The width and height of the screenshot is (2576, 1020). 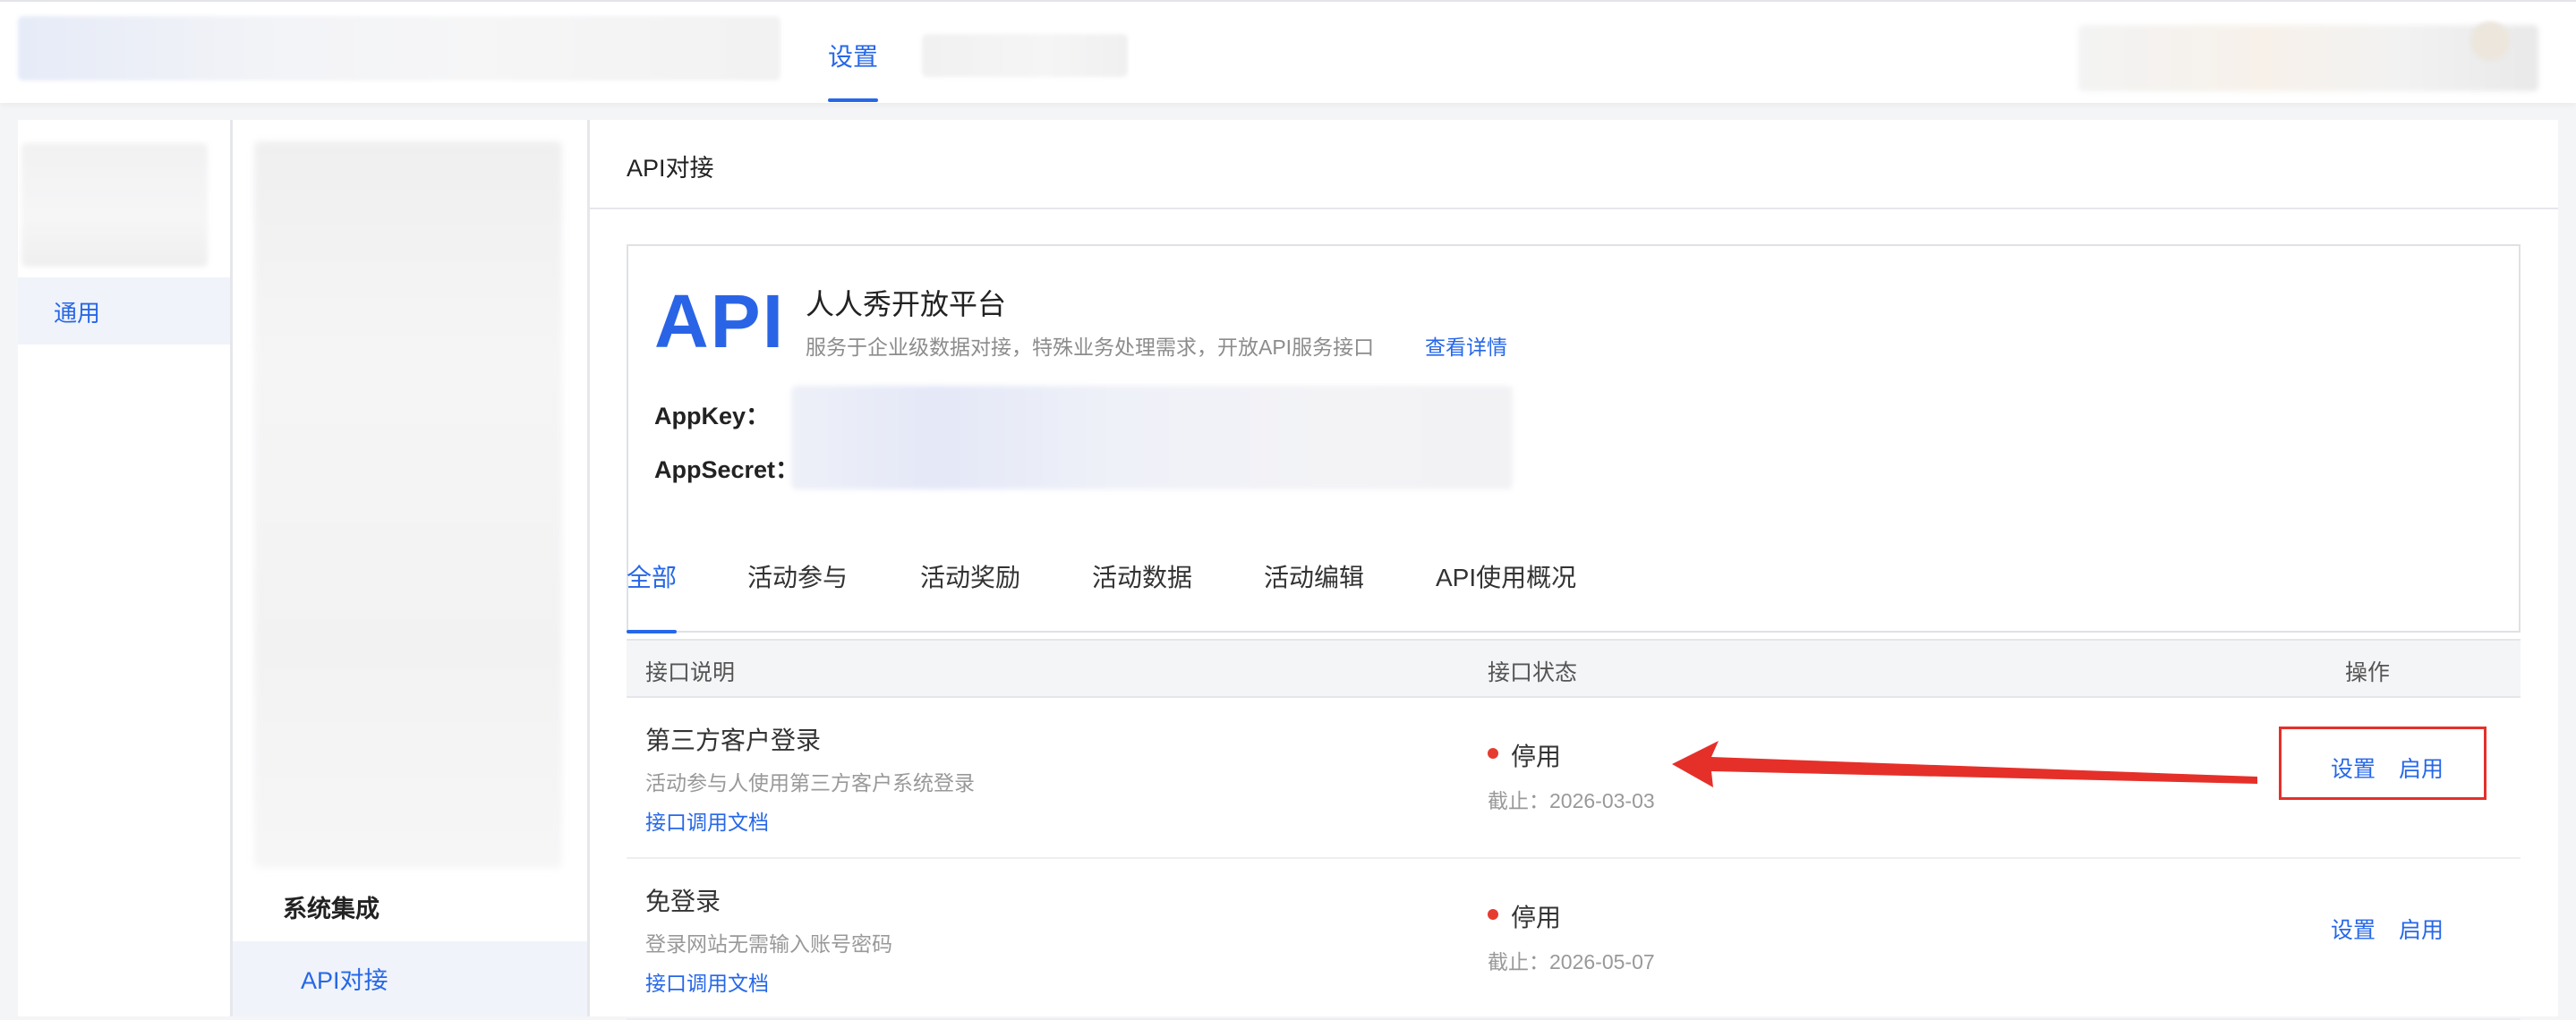 What do you see at coordinates (683, 902) in the screenshot?
I see `api-name: 免登录` at bounding box center [683, 902].